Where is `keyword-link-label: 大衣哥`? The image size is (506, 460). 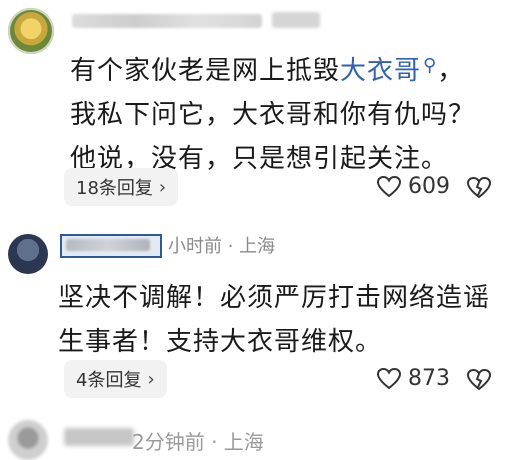
keyword-link-label: 大衣哥 is located at coordinates (381, 71).